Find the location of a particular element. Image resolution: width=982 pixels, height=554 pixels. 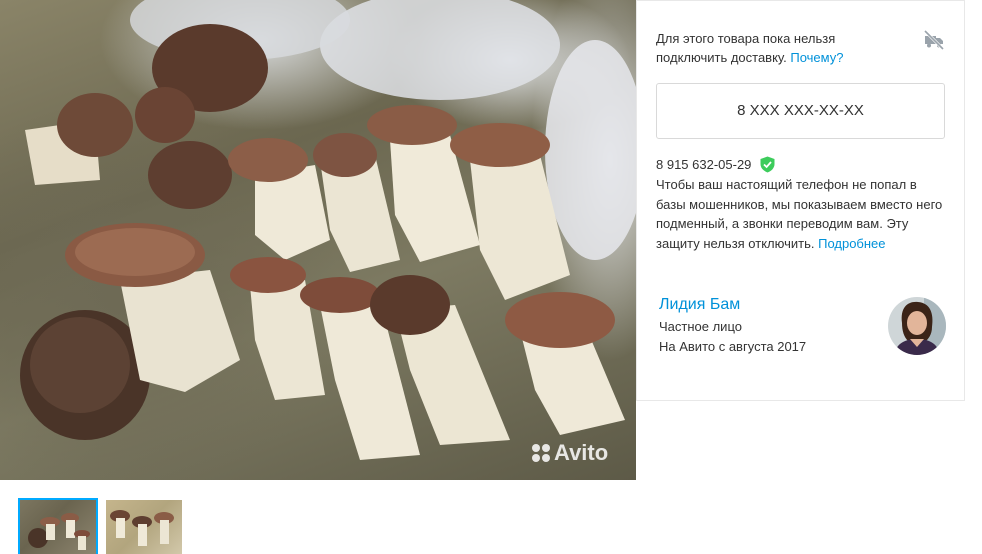

show-phone-button: 8 XXX XXX-XX-XX is located at coordinates (800, 111).